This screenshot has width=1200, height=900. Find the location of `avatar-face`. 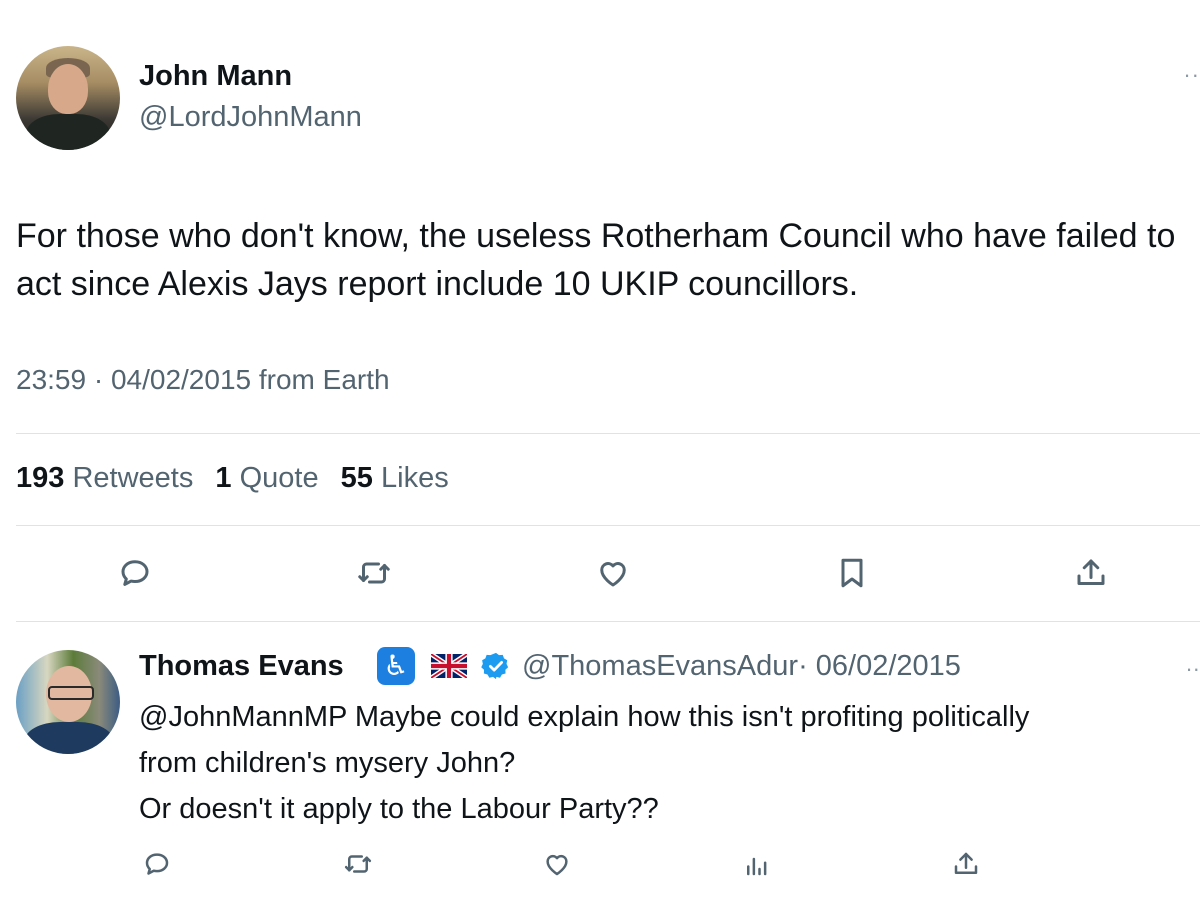

avatar-face is located at coordinates (68, 89).